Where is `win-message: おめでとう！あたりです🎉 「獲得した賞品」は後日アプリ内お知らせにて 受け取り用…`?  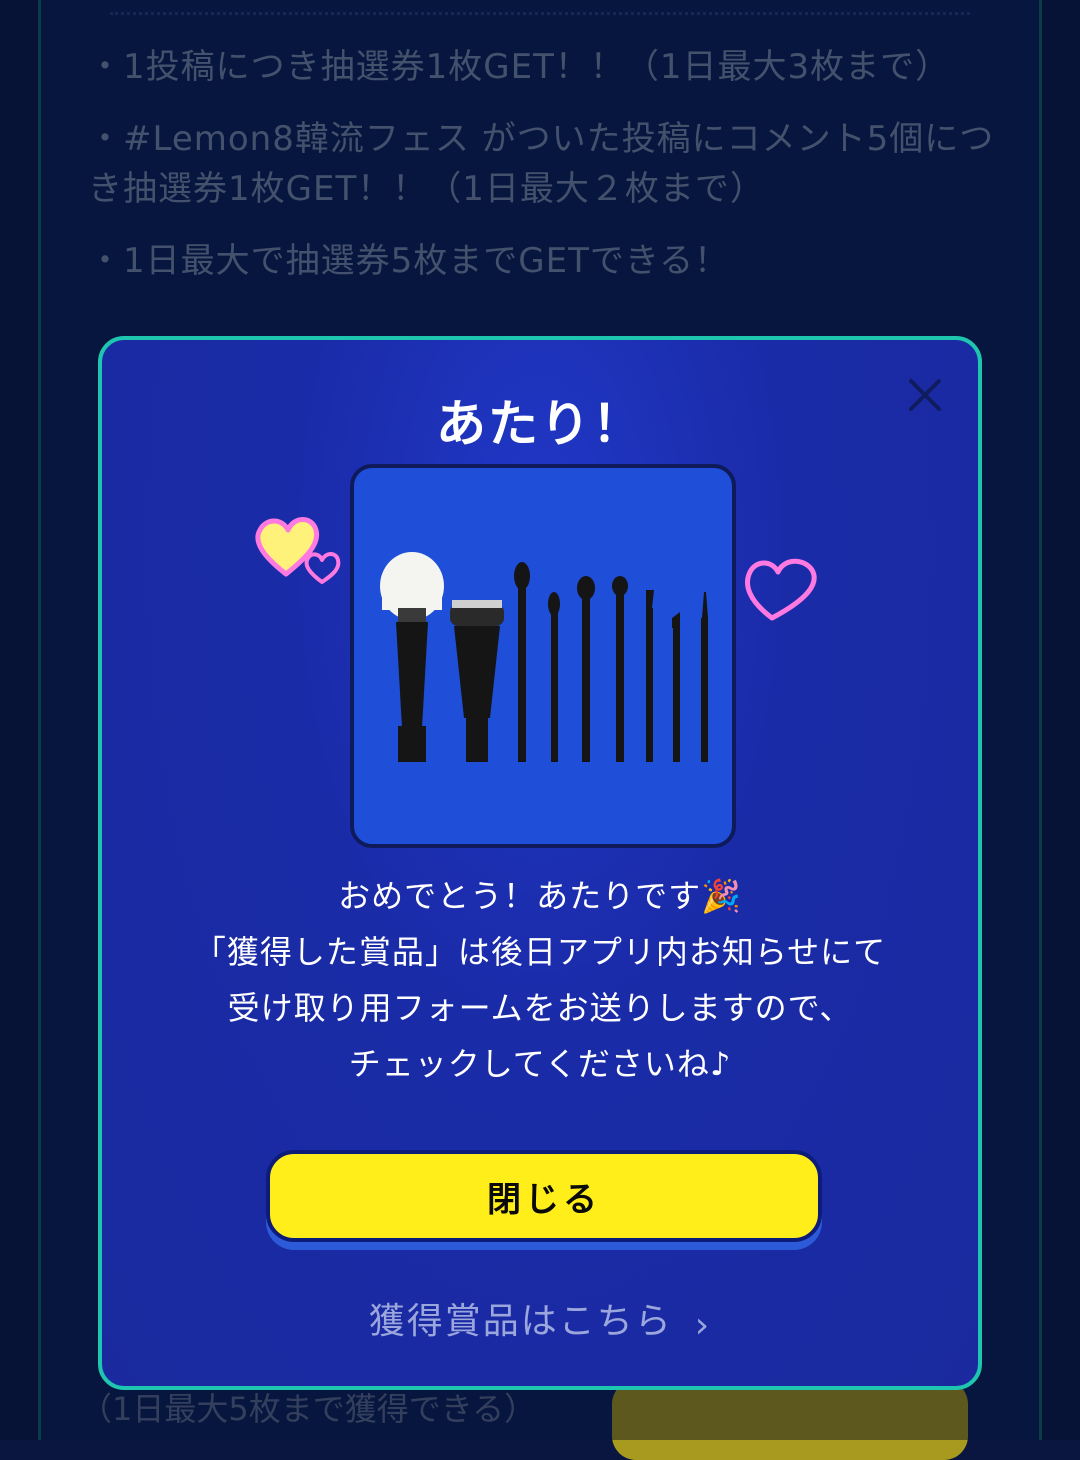
win-message: おめでとう！あたりです🎉 「獲得した賞品」は後日アプリ内お知らせにて 受け取り用… is located at coordinates (540, 980).